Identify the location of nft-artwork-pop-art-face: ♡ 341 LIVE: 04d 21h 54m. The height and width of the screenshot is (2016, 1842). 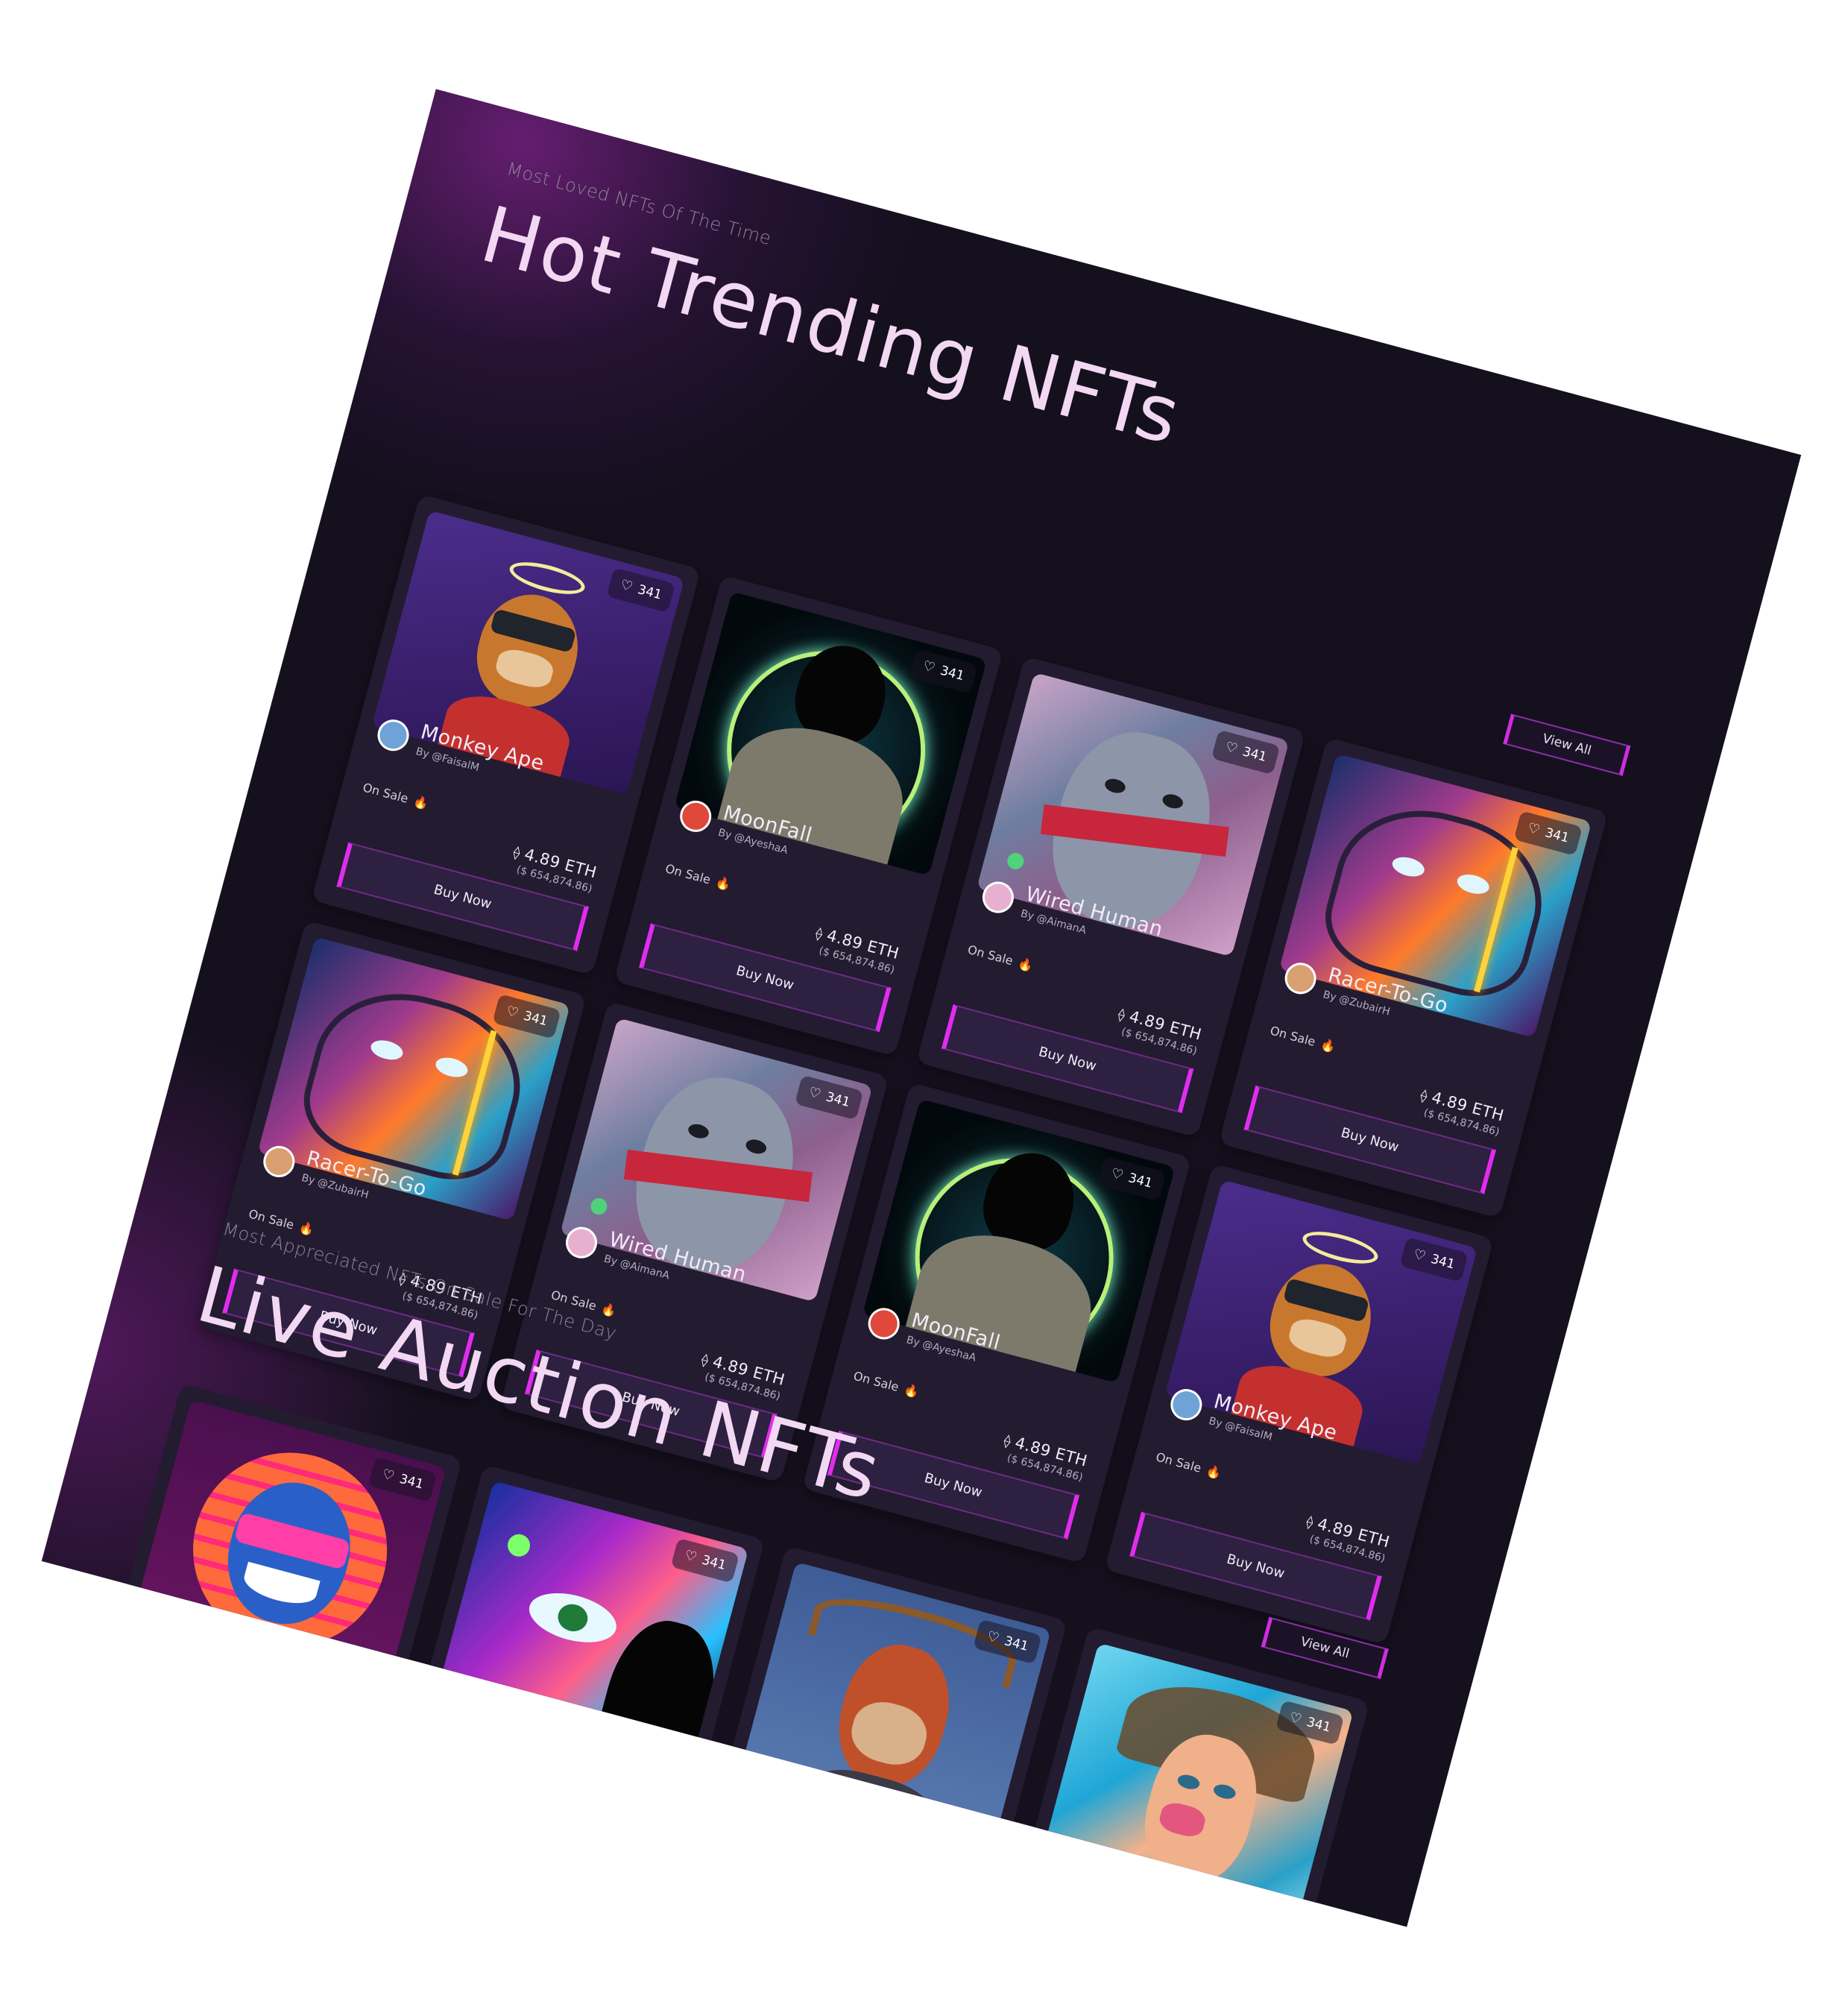
(588, 1638).